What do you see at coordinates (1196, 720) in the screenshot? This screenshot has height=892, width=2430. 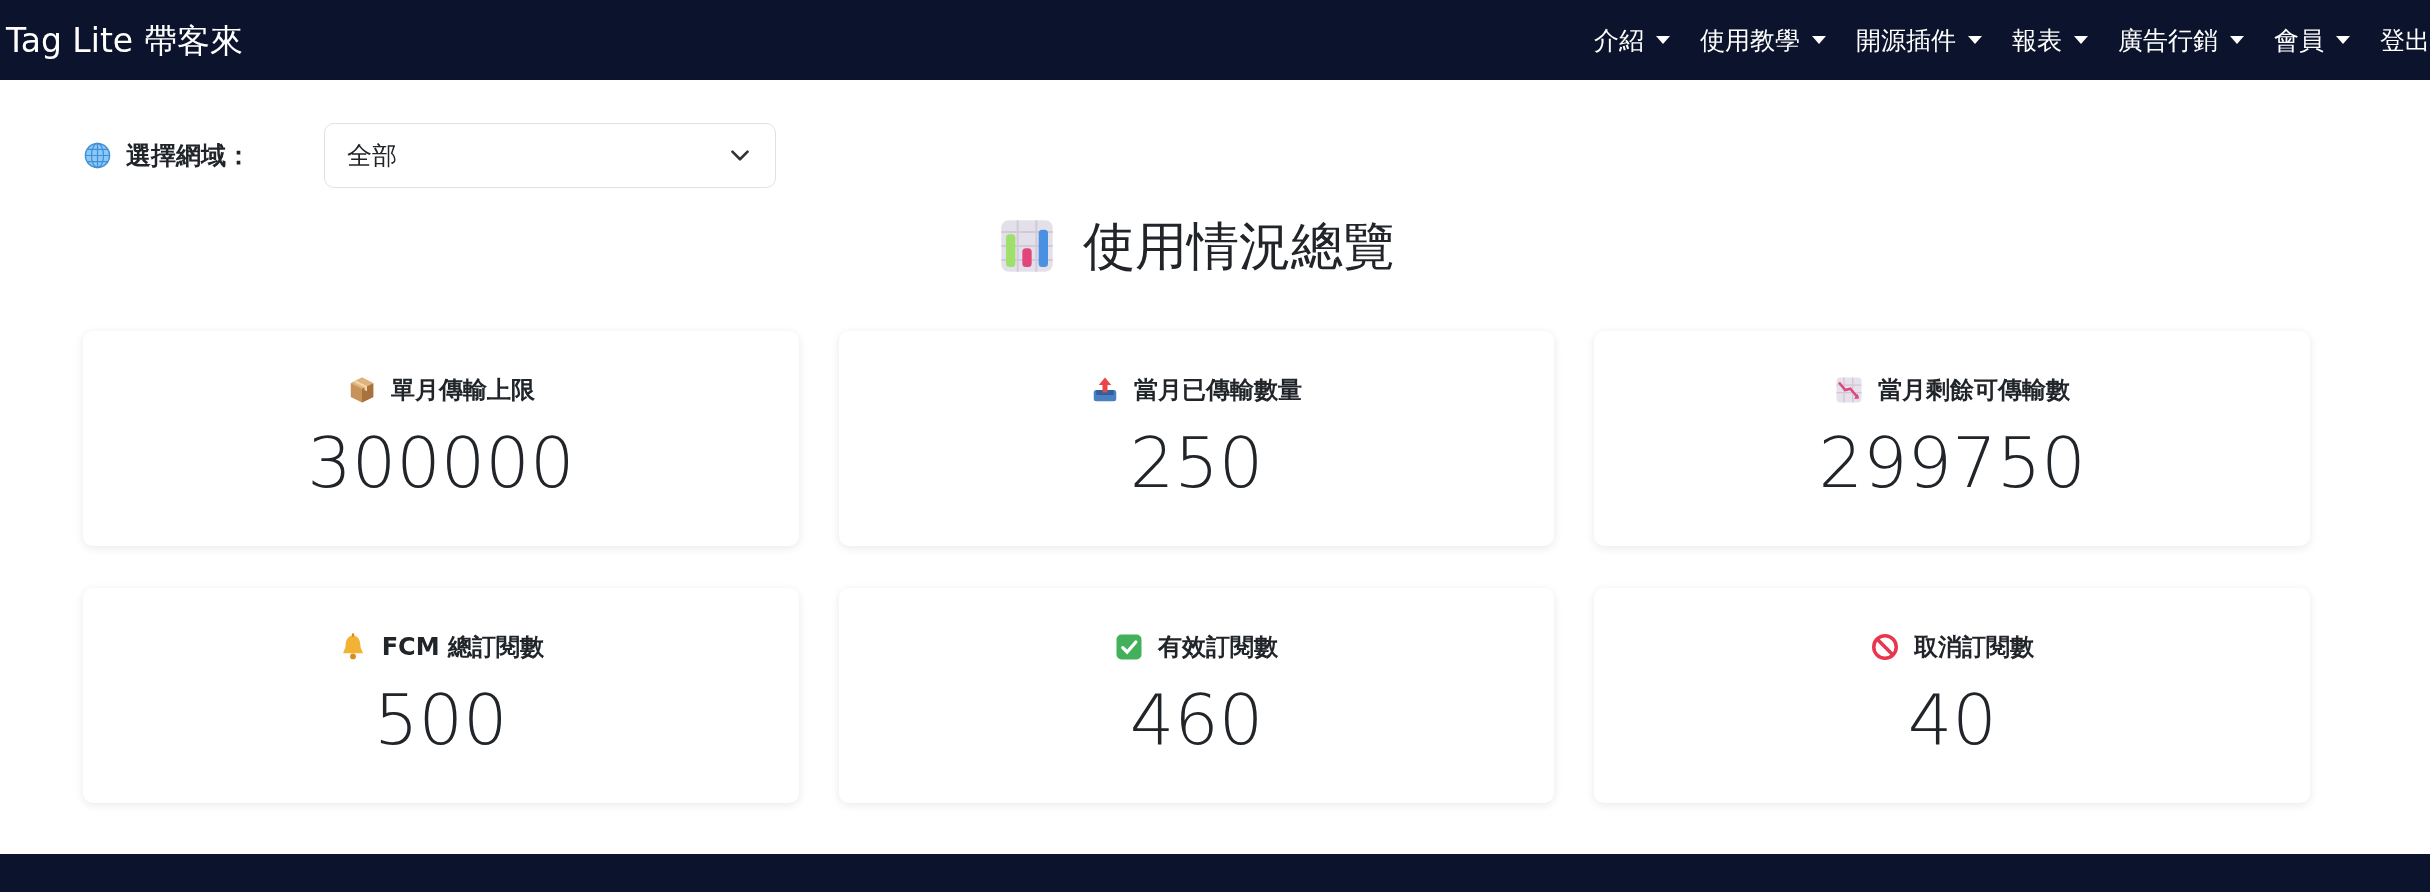 I see `stat-value: 460` at bounding box center [1196, 720].